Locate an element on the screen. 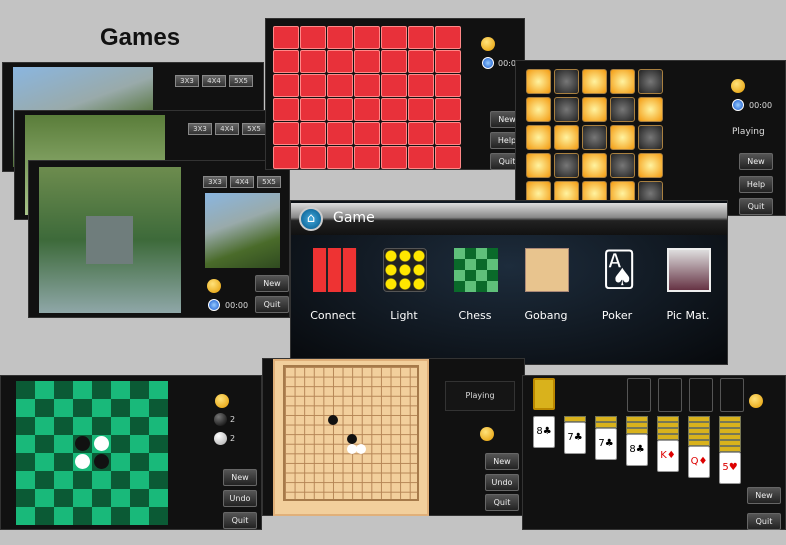  playing-card: 8♣ is located at coordinates (544, 432).